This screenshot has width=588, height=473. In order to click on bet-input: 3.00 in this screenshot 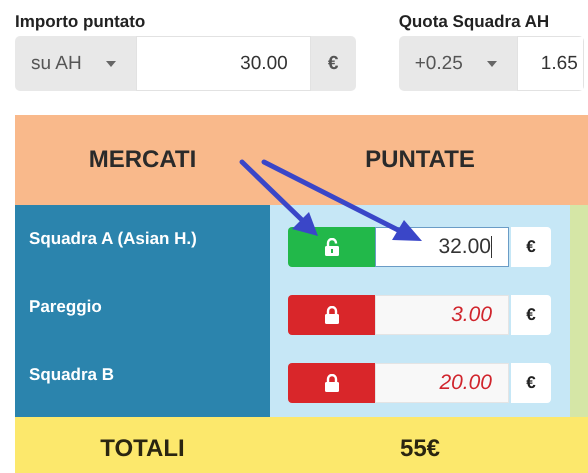, I will do `click(442, 315)`.